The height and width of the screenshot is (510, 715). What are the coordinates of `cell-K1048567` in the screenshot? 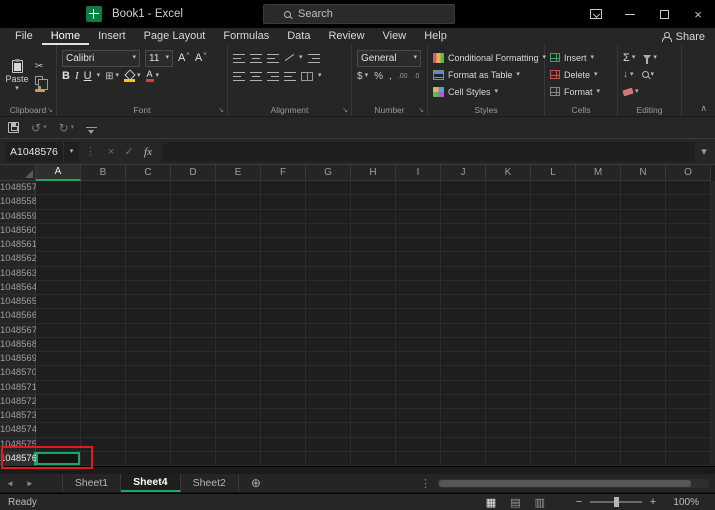 It's located at (508, 330).